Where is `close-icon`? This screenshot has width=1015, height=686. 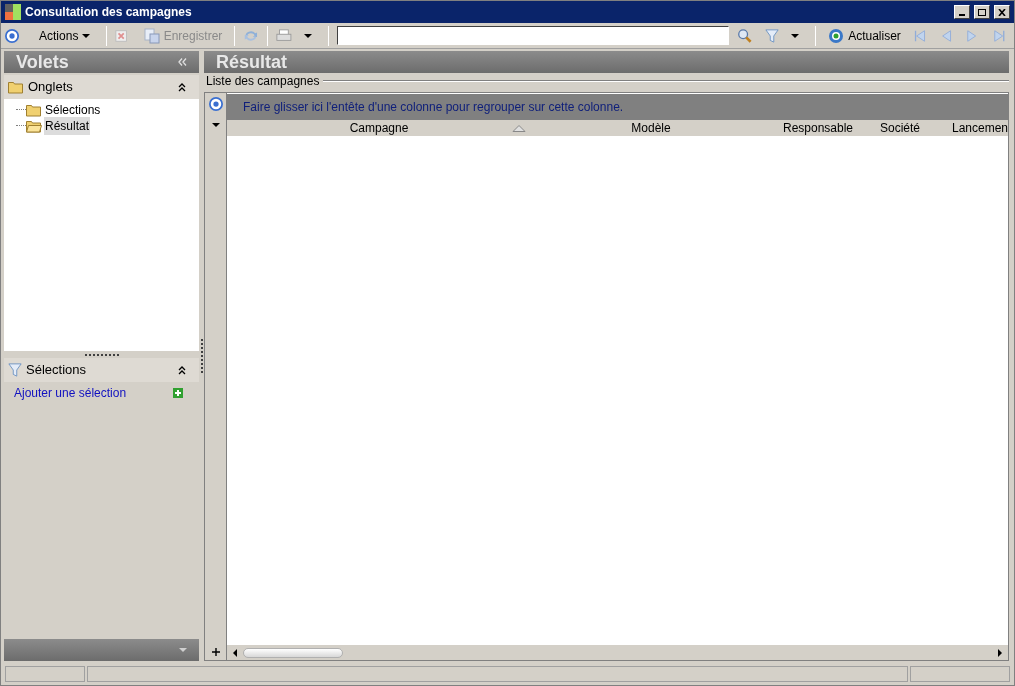
close-icon is located at coordinates (1002, 12).